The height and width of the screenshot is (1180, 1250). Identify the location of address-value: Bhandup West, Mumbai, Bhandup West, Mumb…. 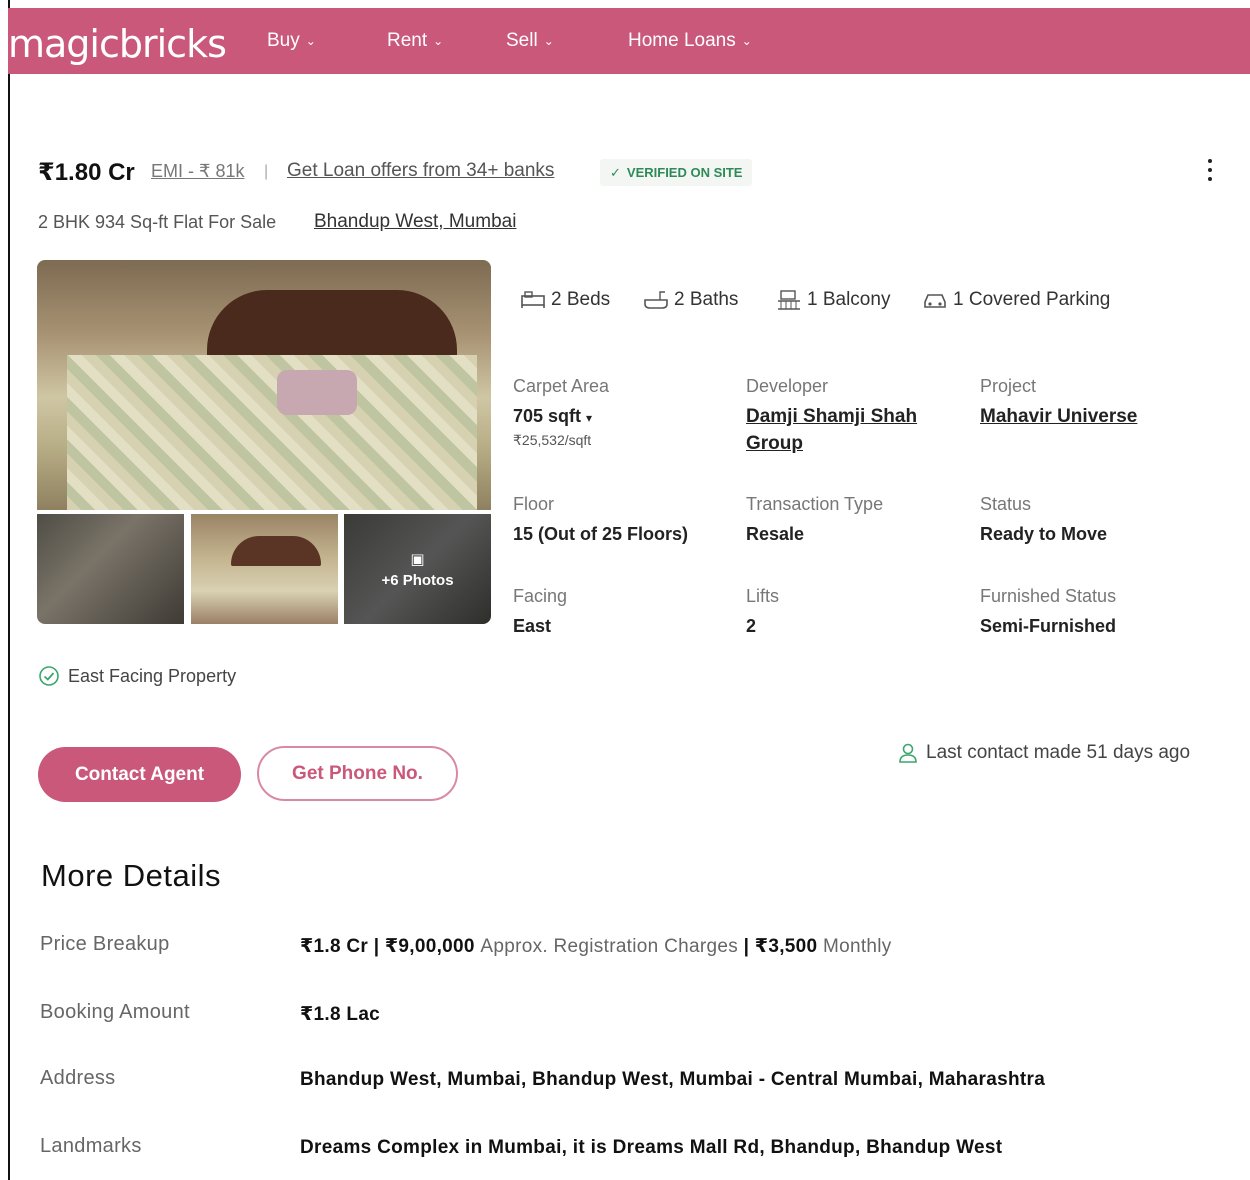
(673, 1079).